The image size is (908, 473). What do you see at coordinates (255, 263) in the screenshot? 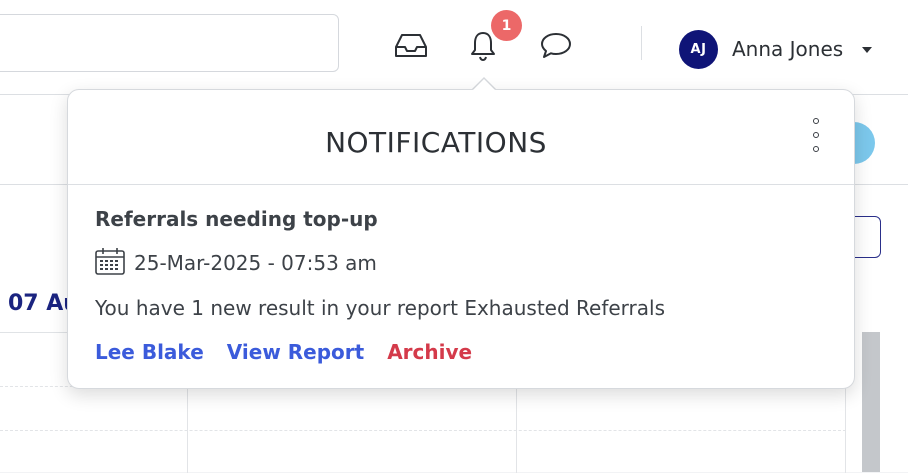
I see `notification-datetime: 25-Mar-2025 - 07:53 am` at bounding box center [255, 263].